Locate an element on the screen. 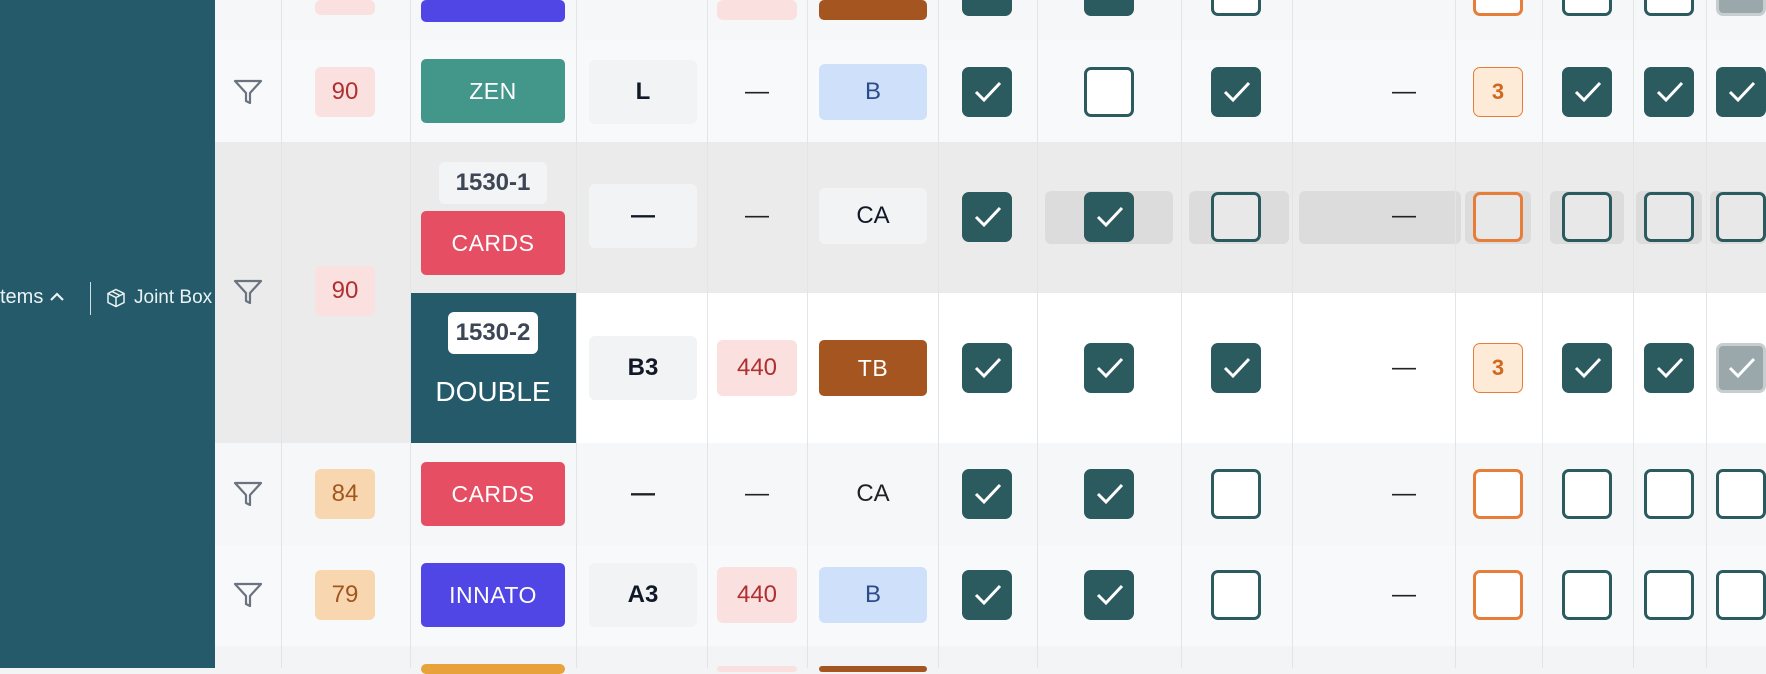 Image resolution: width=1766 pixels, height=674 pixels. code-text: CA is located at coordinates (873, 493).